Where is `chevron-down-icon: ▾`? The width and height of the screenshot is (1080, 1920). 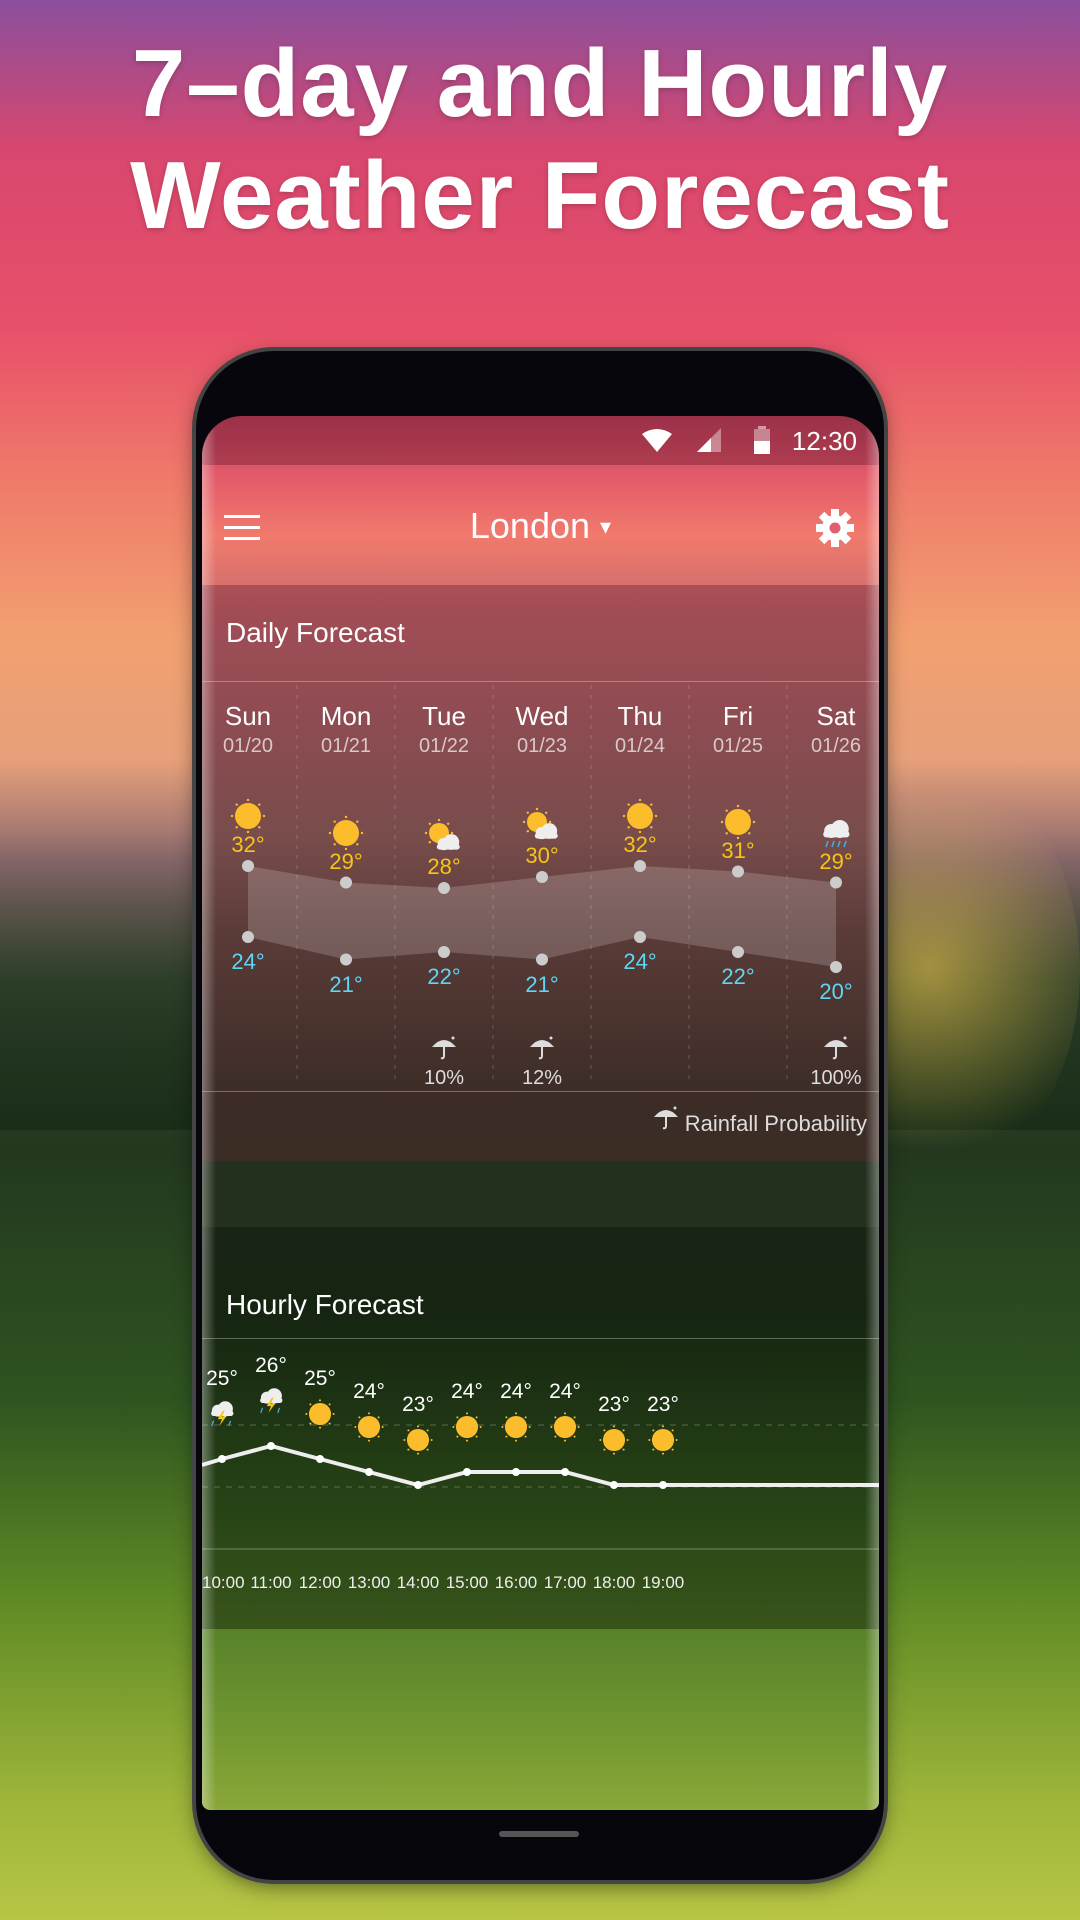 chevron-down-icon: ▾ is located at coordinates (606, 526).